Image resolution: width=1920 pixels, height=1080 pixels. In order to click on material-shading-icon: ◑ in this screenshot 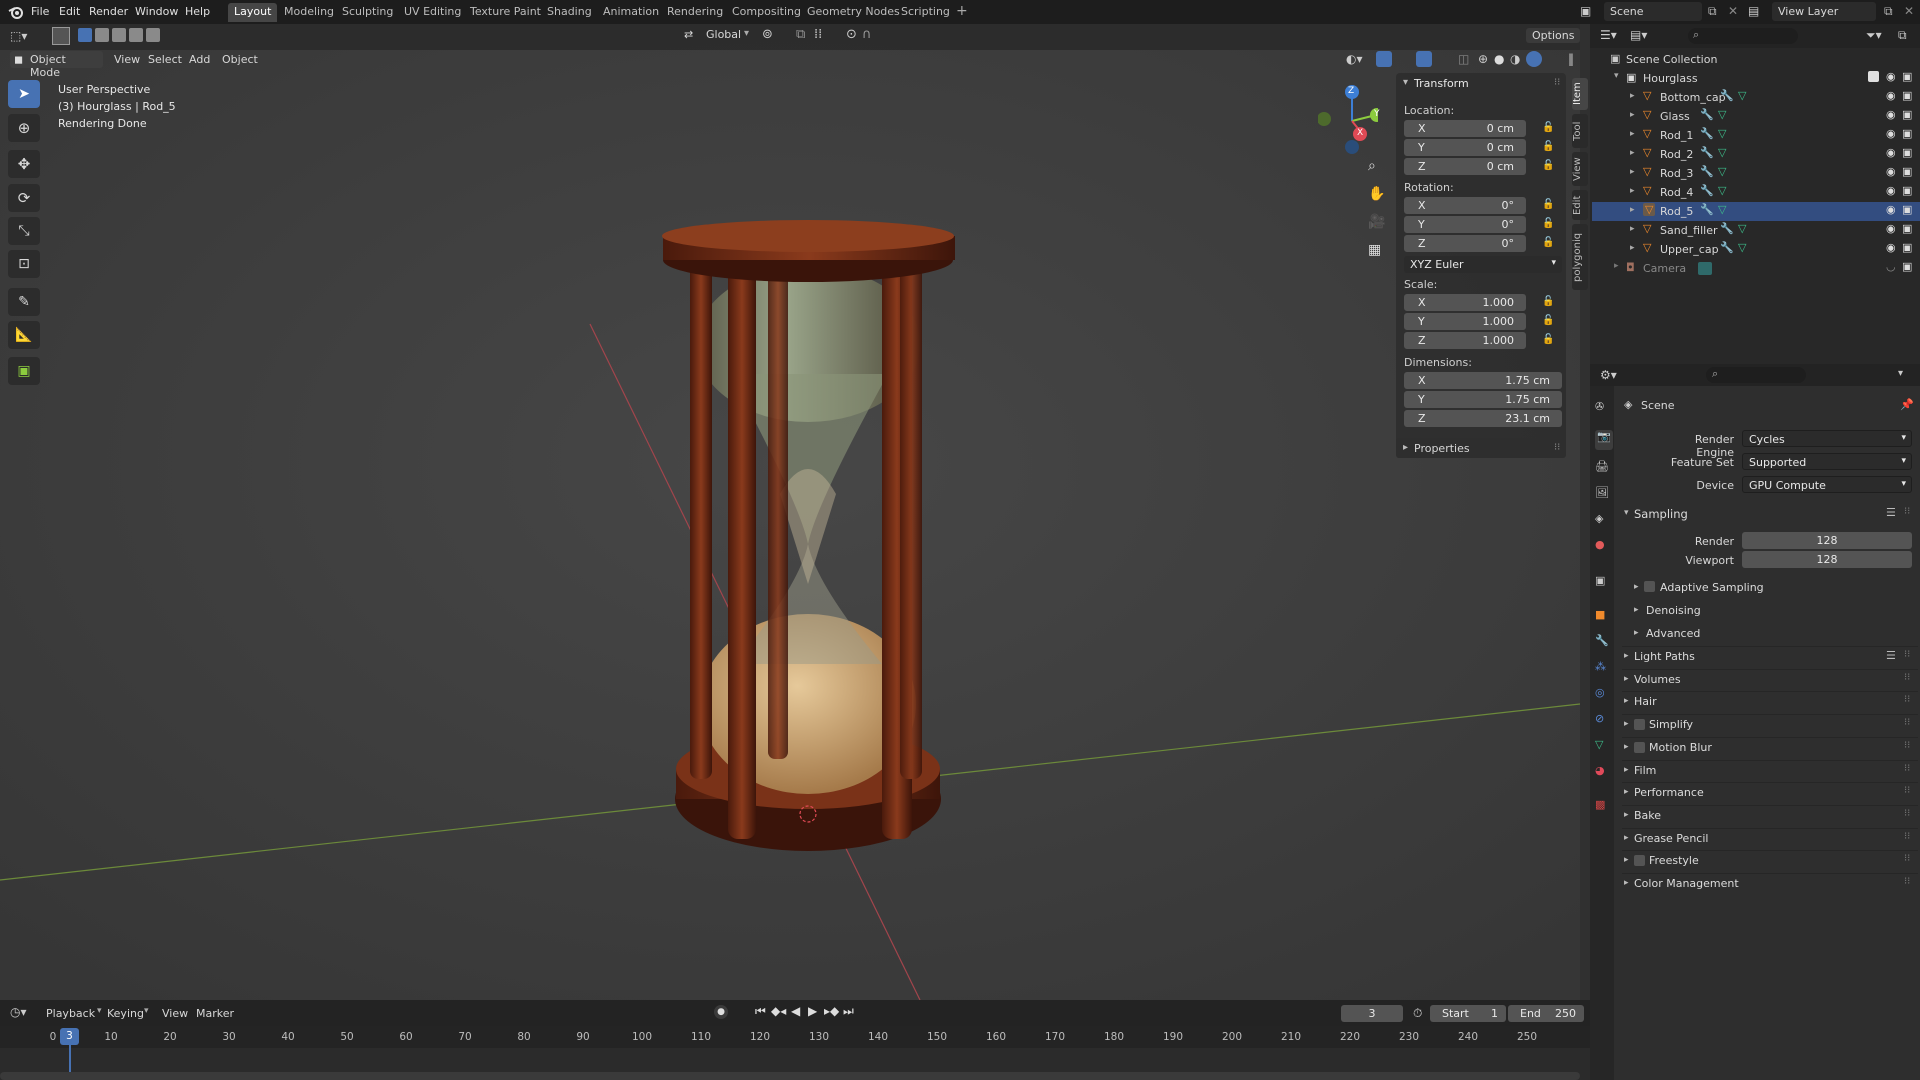, I will do `click(1515, 59)`.